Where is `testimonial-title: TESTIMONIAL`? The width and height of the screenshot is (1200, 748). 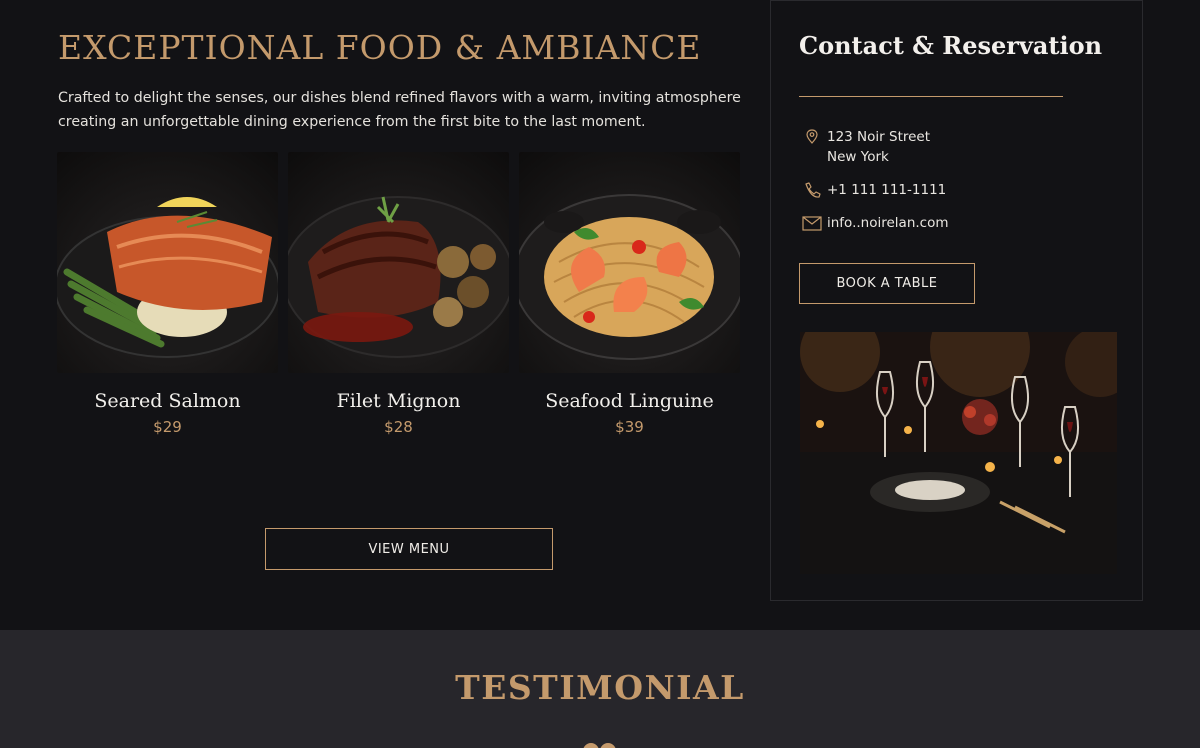
testimonial-title: TESTIMONIAL is located at coordinates (600, 687).